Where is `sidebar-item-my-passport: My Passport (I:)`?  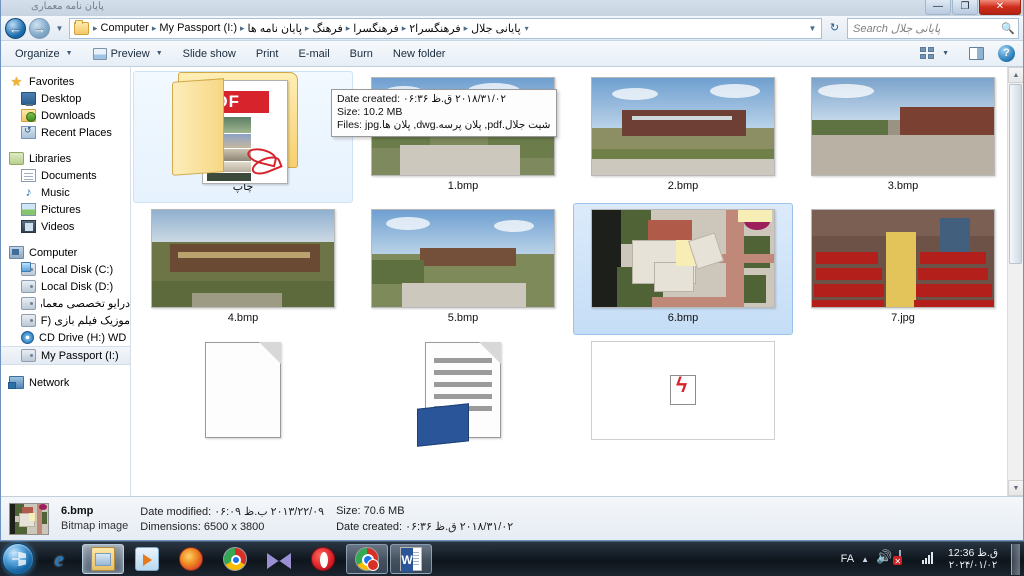
sidebar-item-my-passport: My Passport (I:) is located at coordinates (65, 355).